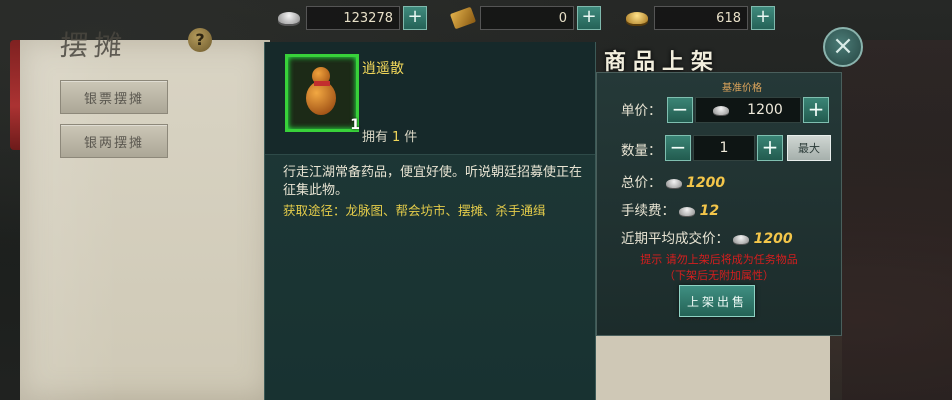 This screenshot has width=952, height=400. I want to click on unit-price-increase-button: +, so click(816, 110).